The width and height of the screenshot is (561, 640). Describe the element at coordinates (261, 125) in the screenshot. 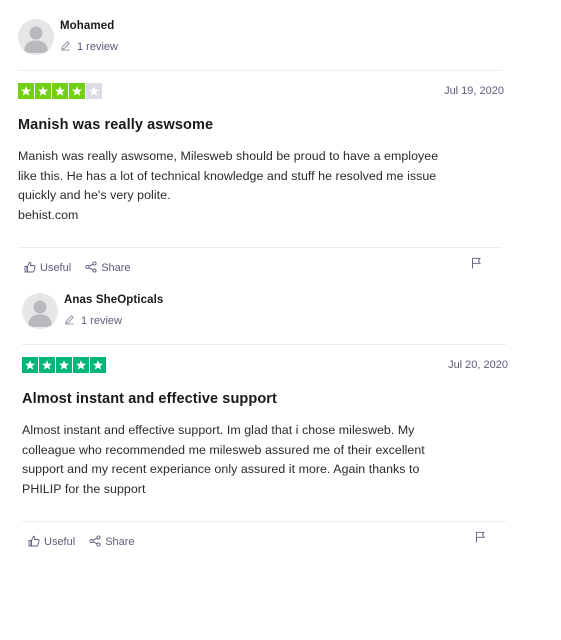

I see `review-title: Manish was really aswsome` at that location.